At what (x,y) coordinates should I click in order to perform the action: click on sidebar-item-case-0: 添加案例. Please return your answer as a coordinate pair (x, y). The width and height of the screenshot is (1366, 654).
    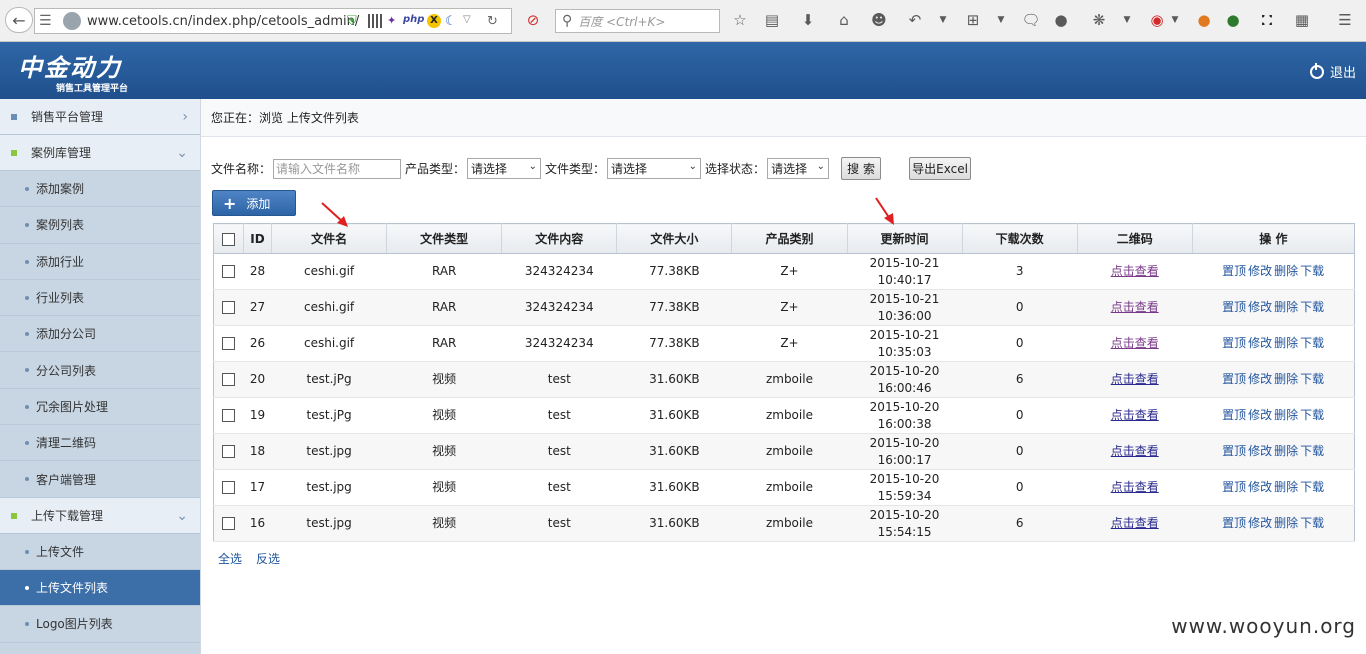
    Looking at the image, I should click on (100, 189).